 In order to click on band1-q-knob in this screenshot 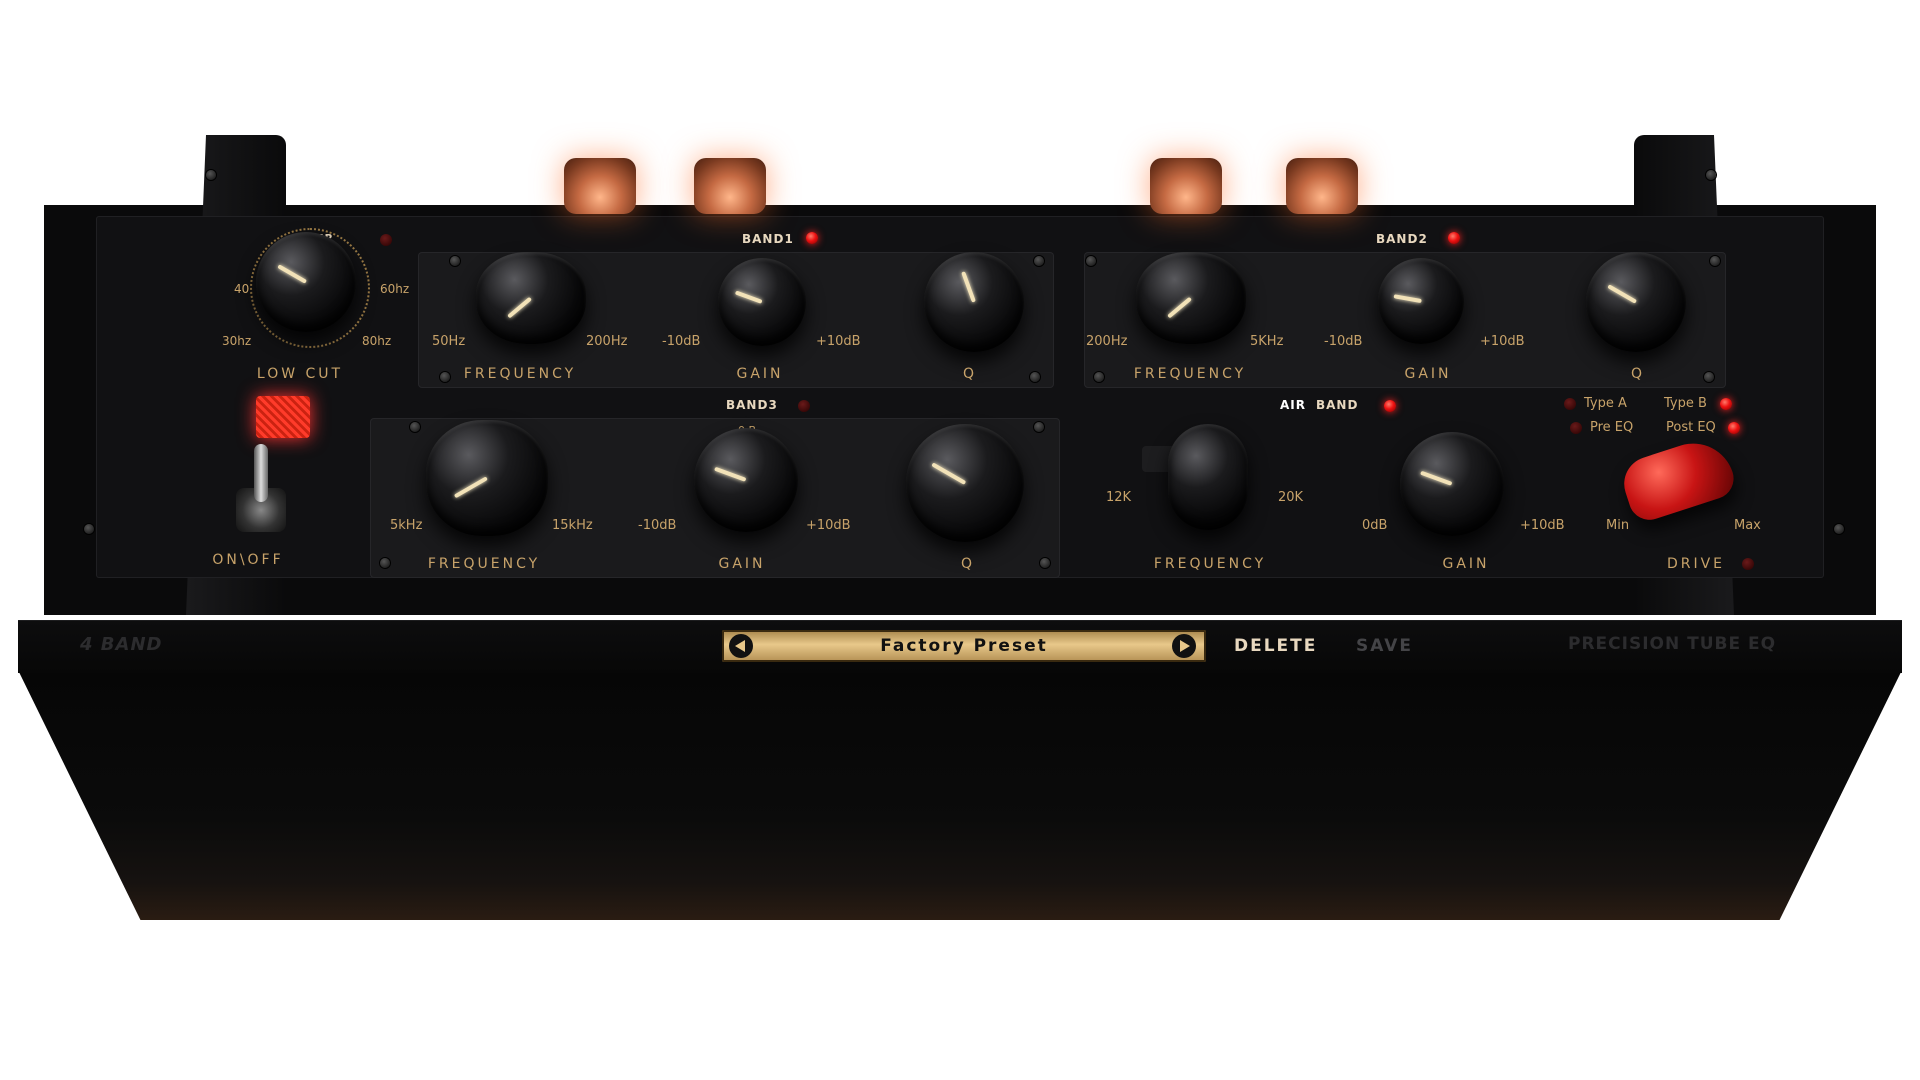, I will do `click(974, 302)`.